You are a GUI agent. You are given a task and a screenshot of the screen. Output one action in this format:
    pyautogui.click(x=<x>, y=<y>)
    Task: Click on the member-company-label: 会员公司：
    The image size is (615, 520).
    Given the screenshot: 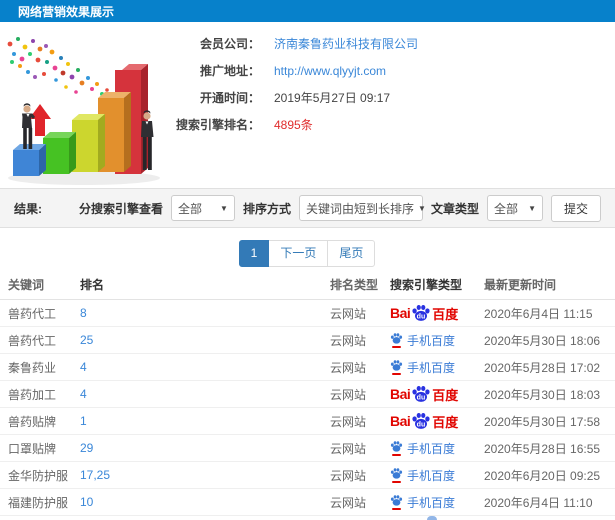 What is the action you would take?
    pyautogui.click(x=229, y=44)
    